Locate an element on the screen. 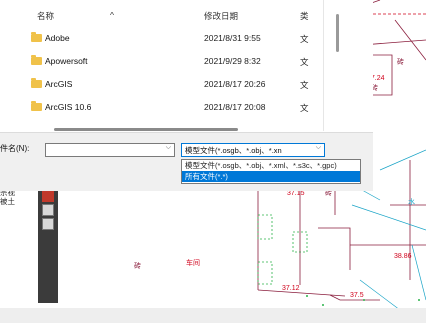 The height and width of the screenshot is (323, 426). left-panel-line: 被土 is located at coordinates (7, 201).